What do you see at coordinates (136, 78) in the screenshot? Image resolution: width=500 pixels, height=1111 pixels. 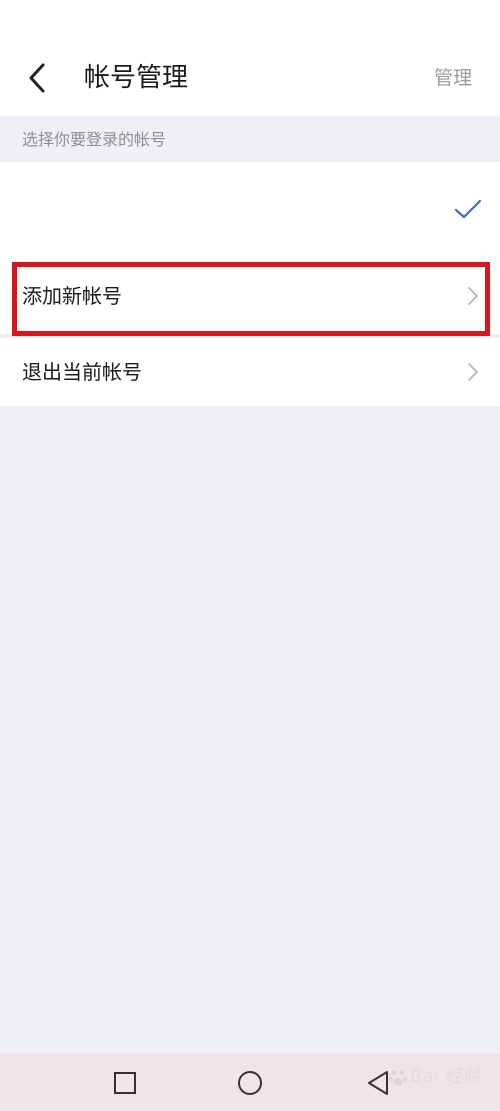 I see `page-title: 帐号管理` at bounding box center [136, 78].